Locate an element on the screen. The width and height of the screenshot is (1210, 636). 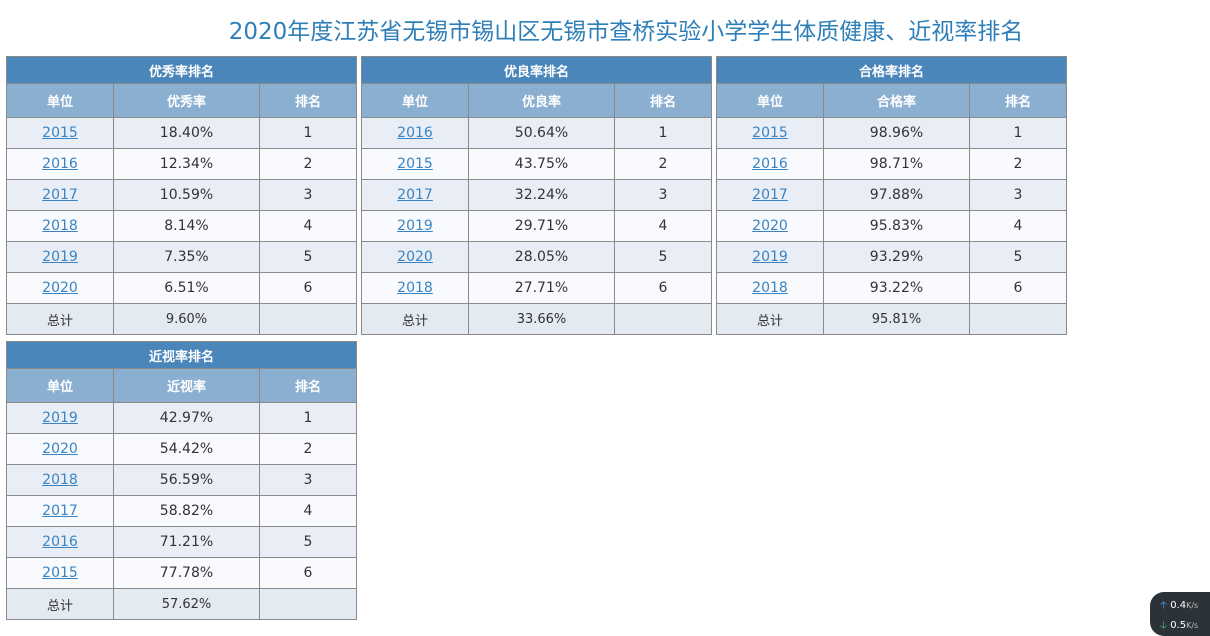
download-speed-value: 0.5 is located at coordinates (1178, 625).